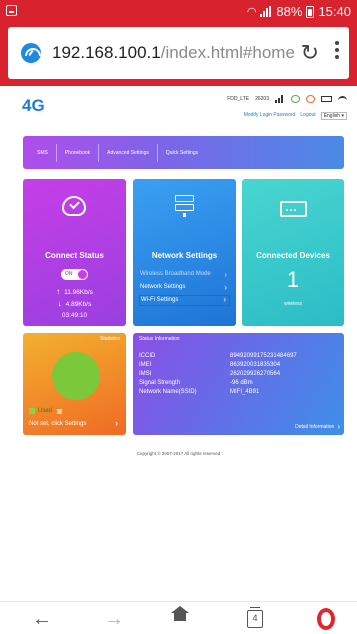 This screenshot has width=357, height=634. I want to click on info-row-imei: IMEI 863920031835304, so click(239, 366).